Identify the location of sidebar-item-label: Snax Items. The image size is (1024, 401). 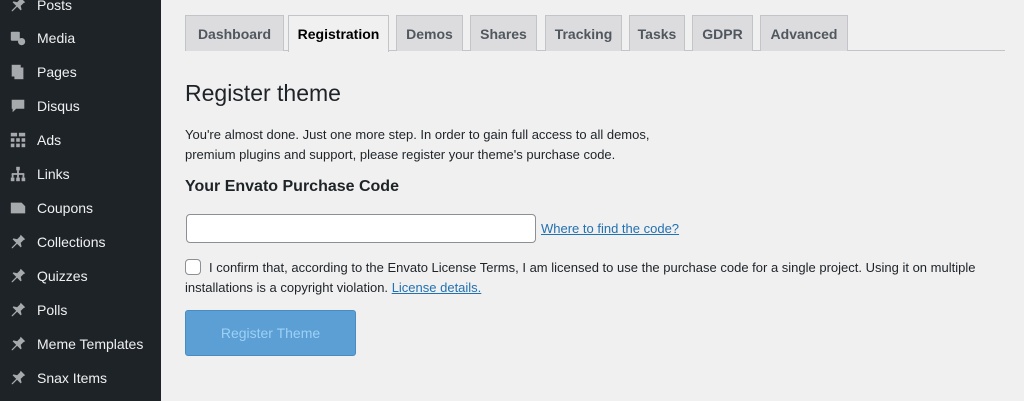
(72, 378).